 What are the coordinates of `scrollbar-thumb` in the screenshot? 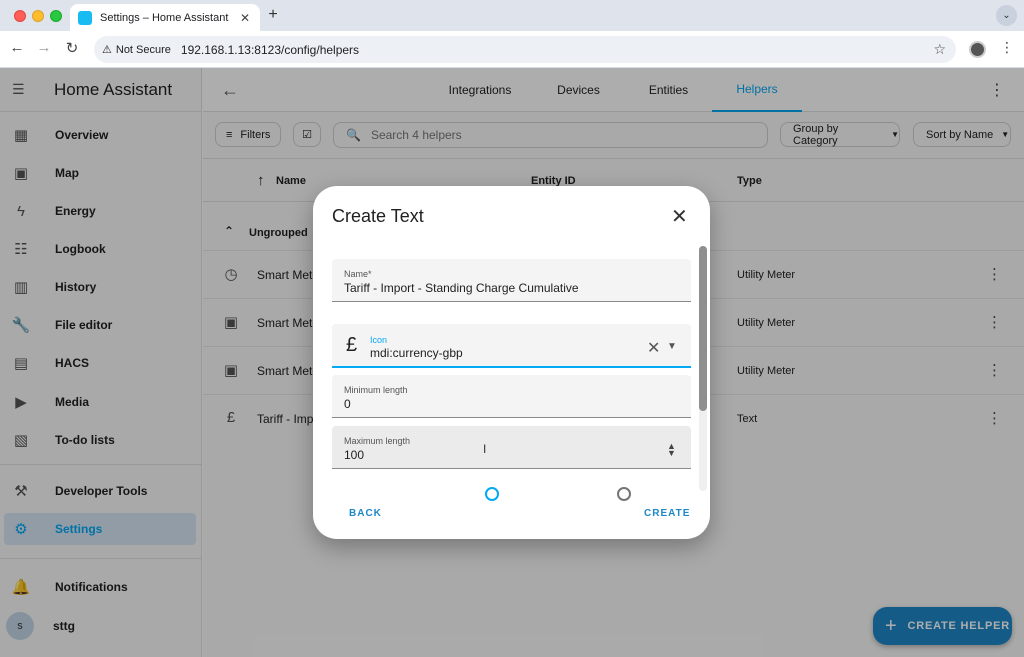 It's located at (703, 328).